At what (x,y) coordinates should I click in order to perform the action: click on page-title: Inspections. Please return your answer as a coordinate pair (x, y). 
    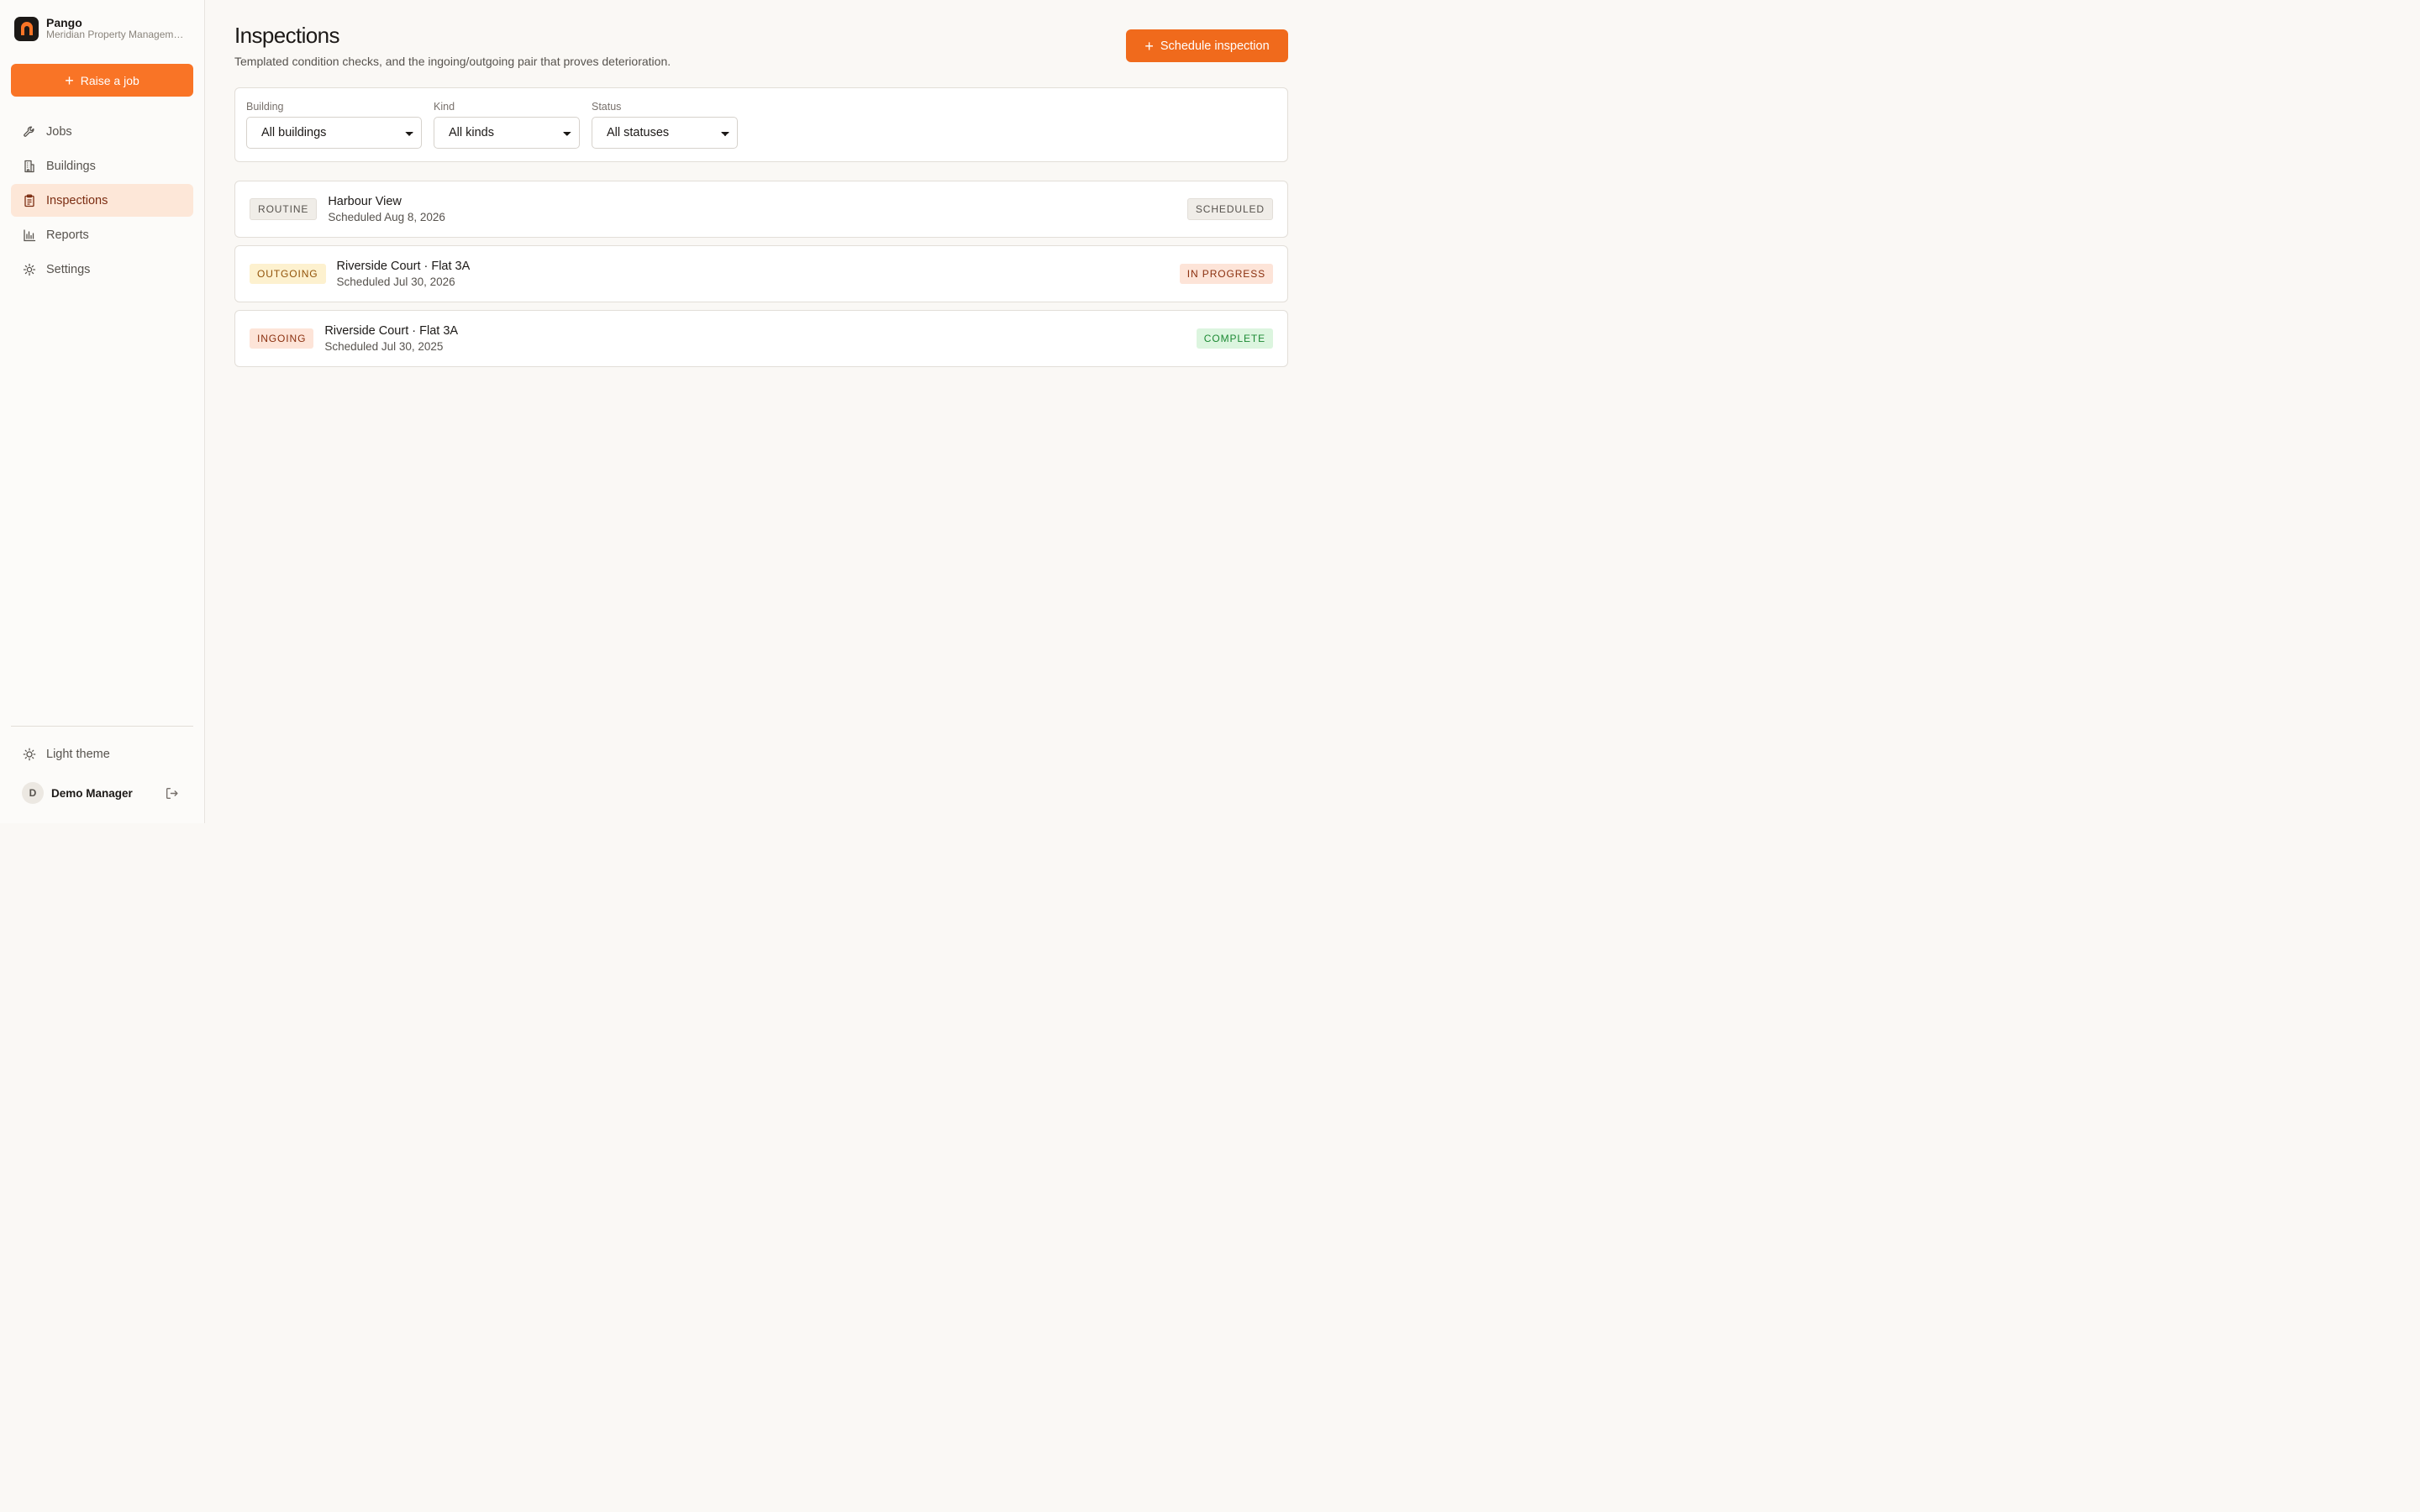
    Looking at the image, I should click on (287, 35).